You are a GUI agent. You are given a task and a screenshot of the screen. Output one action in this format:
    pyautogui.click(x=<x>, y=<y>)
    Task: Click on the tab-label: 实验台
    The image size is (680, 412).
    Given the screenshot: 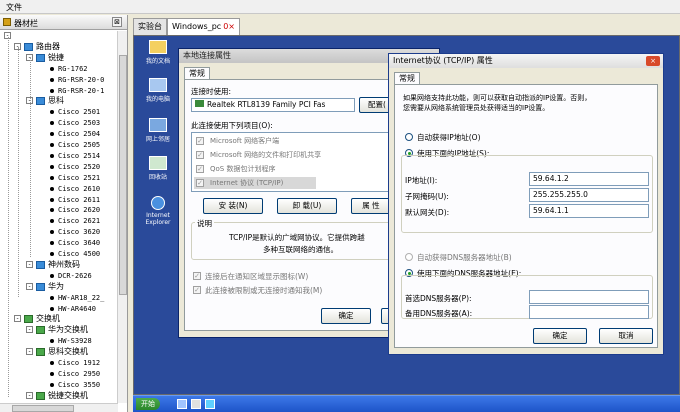 What is the action you would take?
    pyautogui.click(x=150, y=26)
    